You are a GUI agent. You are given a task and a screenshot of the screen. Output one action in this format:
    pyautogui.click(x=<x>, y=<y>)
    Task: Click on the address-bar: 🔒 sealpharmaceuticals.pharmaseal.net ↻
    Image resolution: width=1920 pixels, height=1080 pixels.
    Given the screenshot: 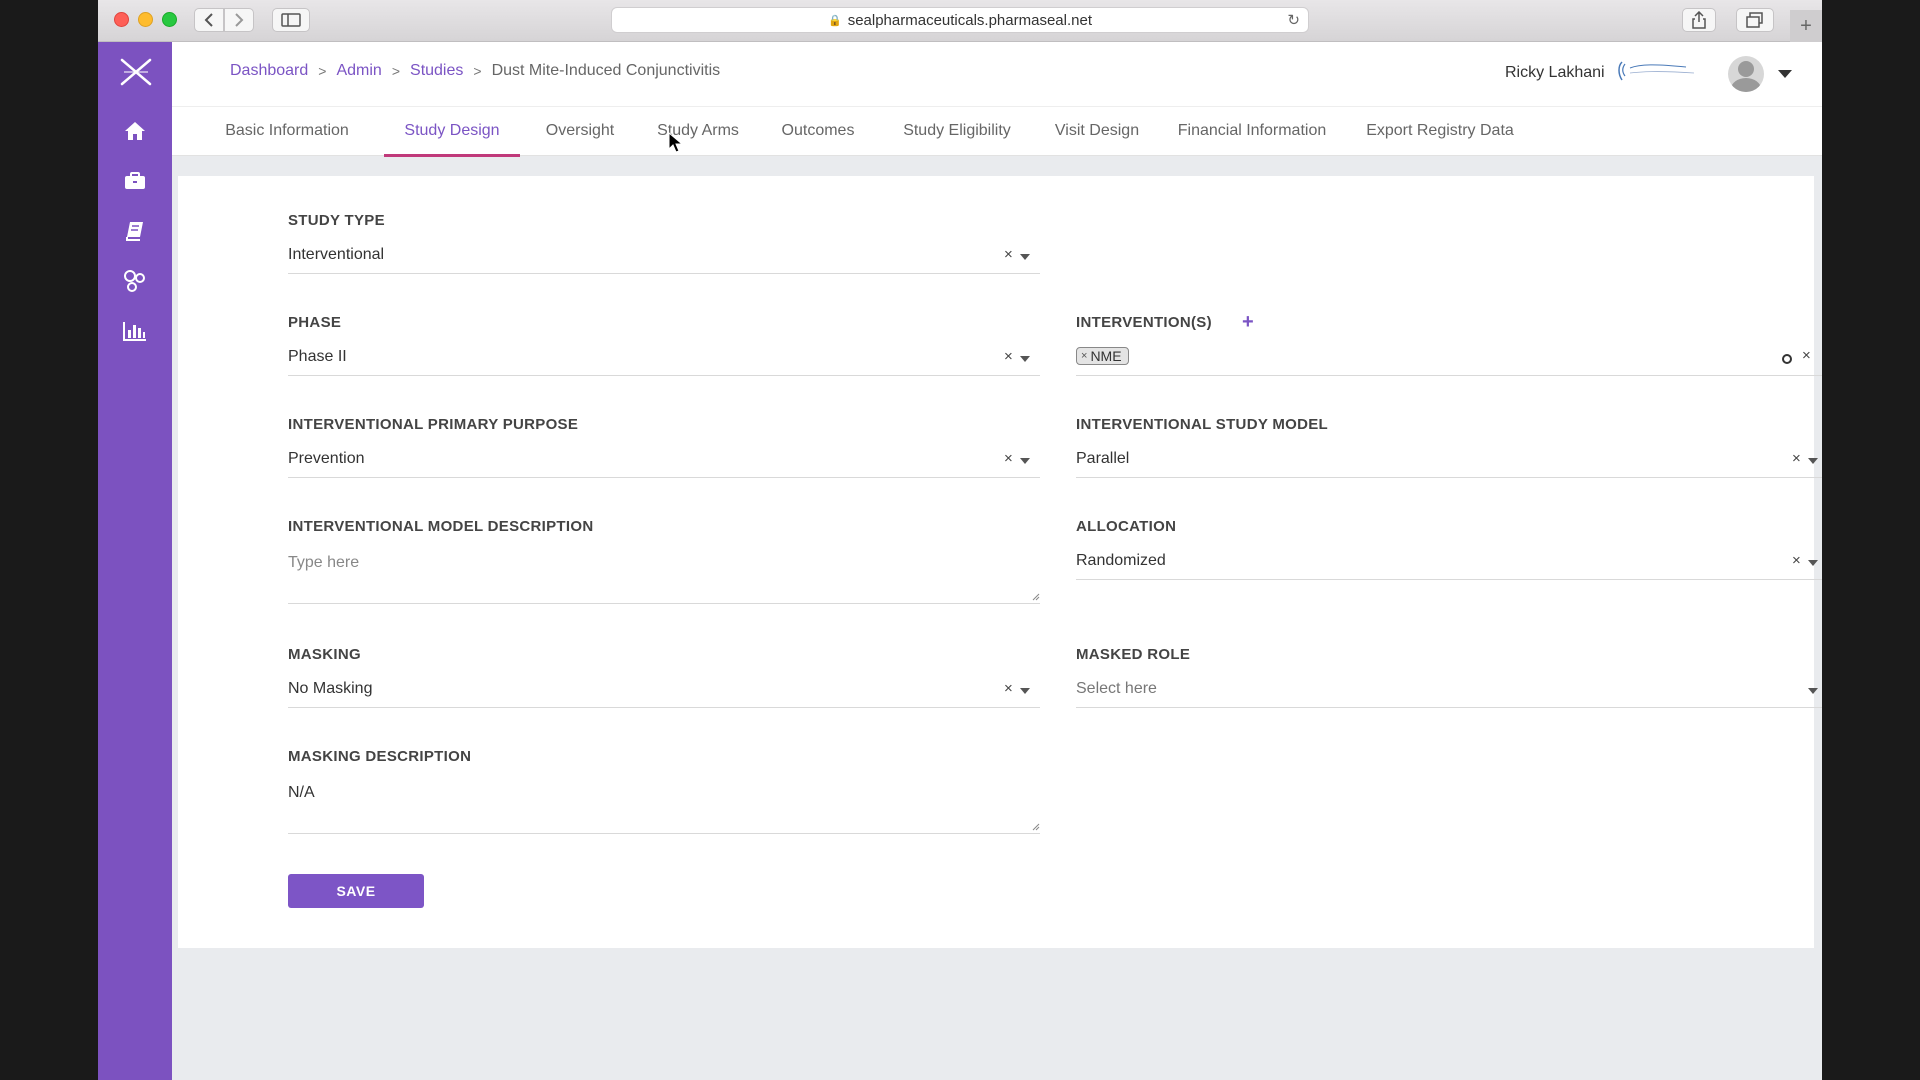 What is the action you would take?
    pyautogui.click(x=960, y=20)
    